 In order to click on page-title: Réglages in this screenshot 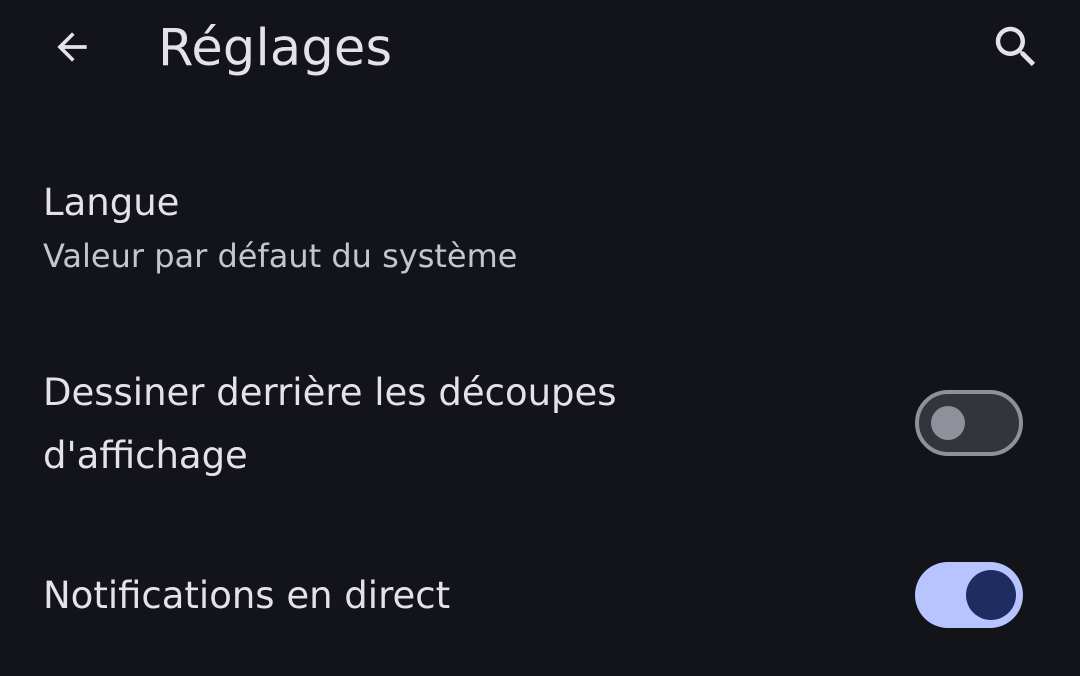, I will do `click(275, 48)`.